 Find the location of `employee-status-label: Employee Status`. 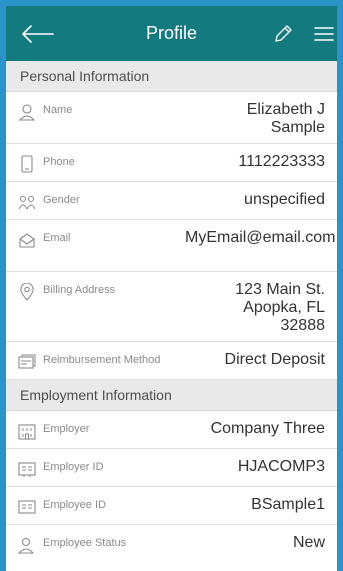

employee-status-label: Employee Status is located at coordinates (85, 543).